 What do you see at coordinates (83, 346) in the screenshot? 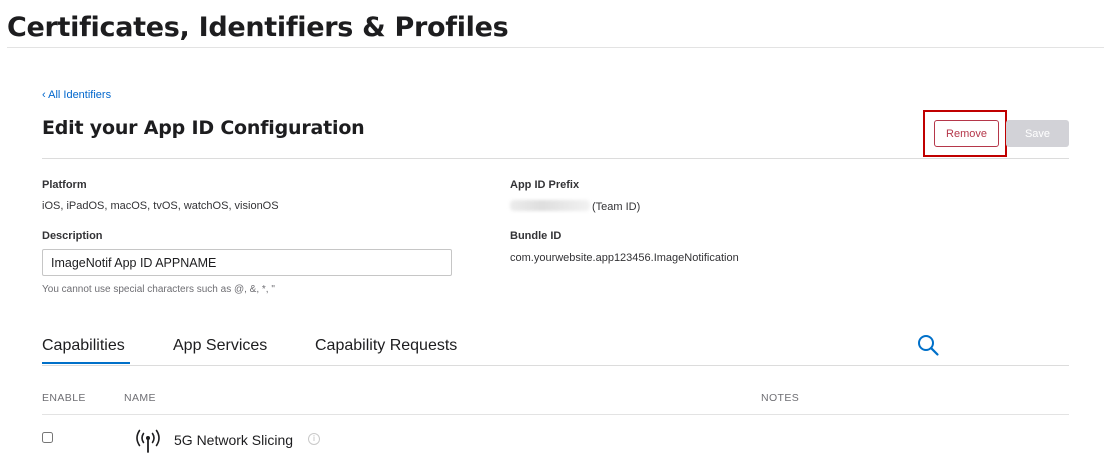
I see `tab-capabilities: Capabilities` at bounding box center [83, 346].